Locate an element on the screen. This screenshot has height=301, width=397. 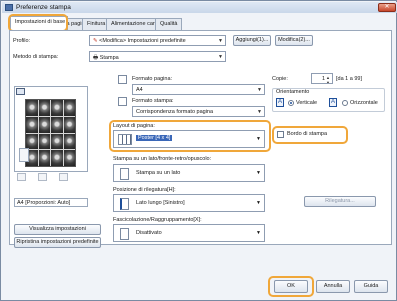
landscape-icon: A is located at coordinates (333, 102).